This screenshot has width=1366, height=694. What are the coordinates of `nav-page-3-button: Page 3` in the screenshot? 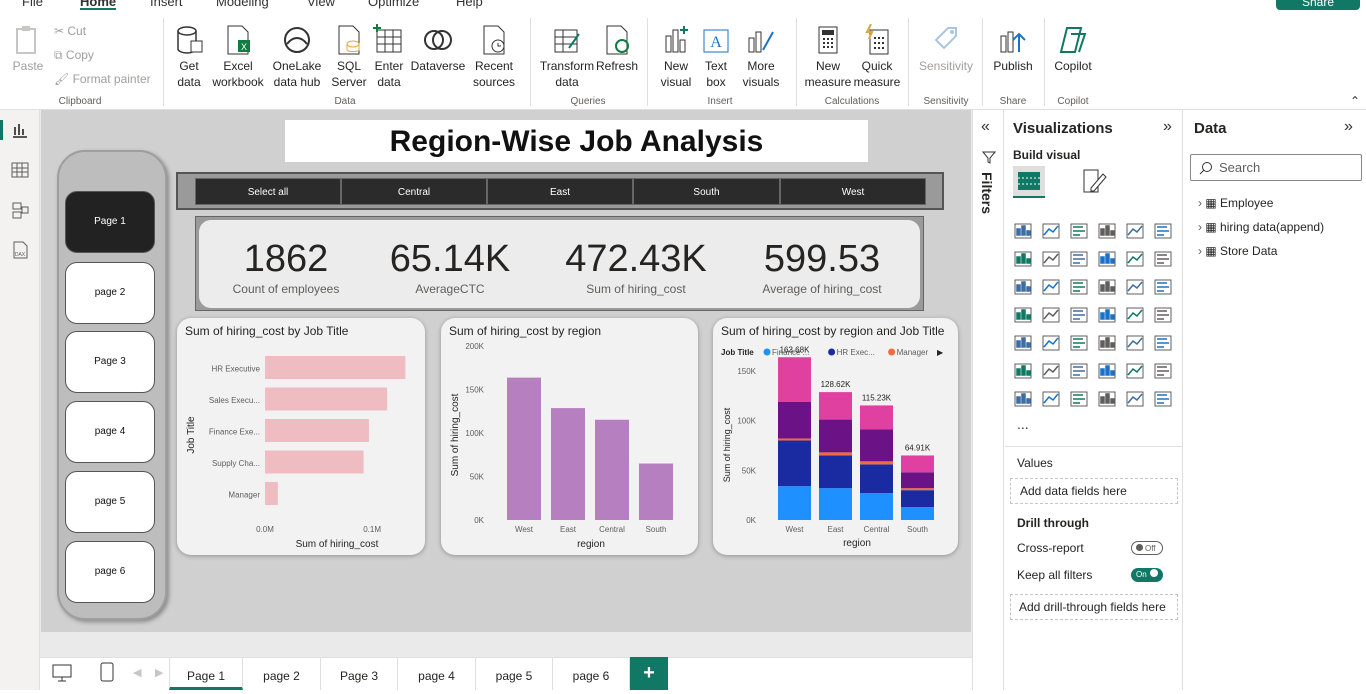 It's located at (110, 362).